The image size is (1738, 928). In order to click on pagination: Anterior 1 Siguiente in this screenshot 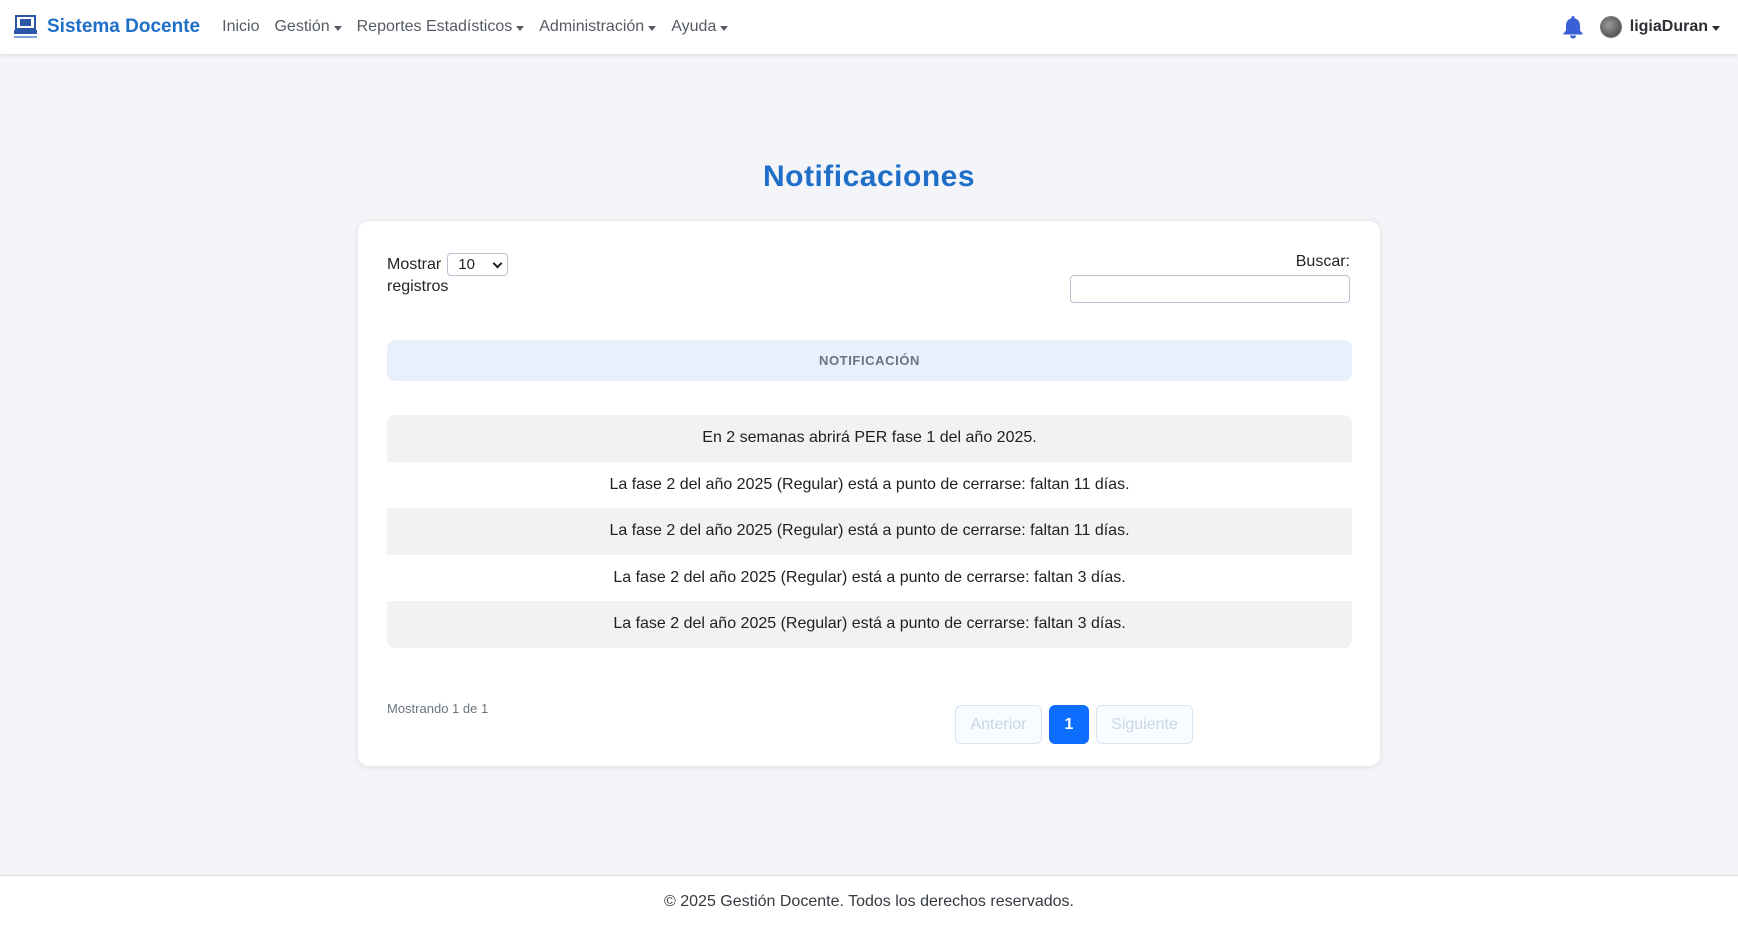, I will do `click(1074, 724)`.